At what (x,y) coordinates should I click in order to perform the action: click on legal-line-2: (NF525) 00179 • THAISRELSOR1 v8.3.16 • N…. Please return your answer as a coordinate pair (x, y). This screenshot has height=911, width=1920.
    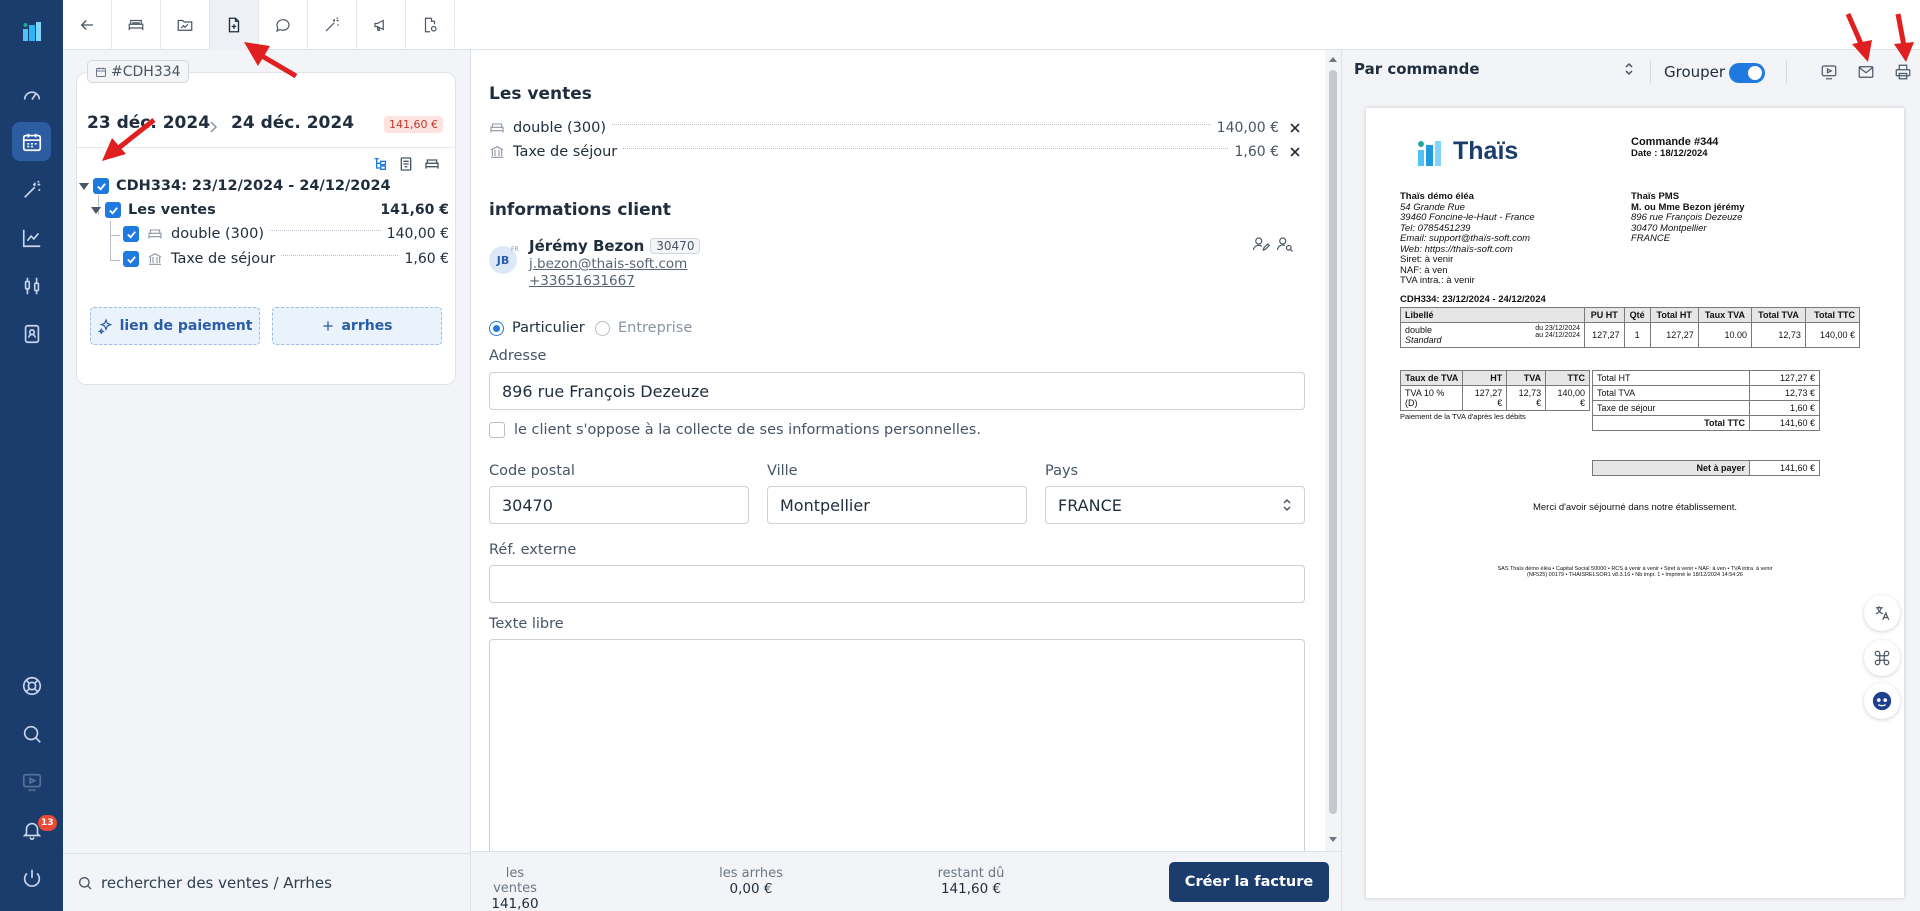
    Looking at the image, I should click on (1634, 575).